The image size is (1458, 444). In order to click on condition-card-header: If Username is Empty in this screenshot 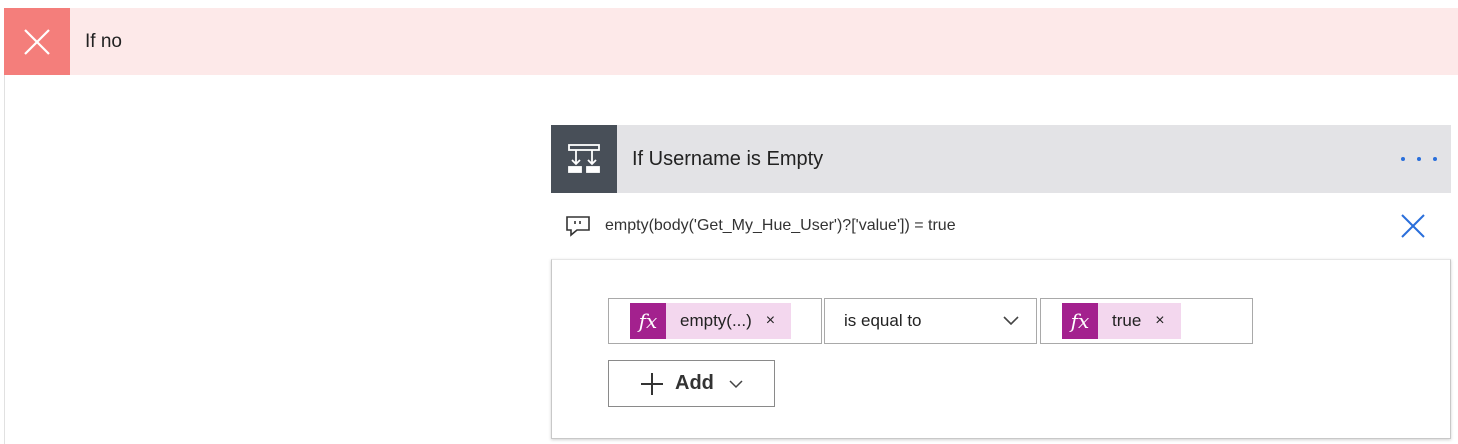, I will do `click(1001, 159)`.